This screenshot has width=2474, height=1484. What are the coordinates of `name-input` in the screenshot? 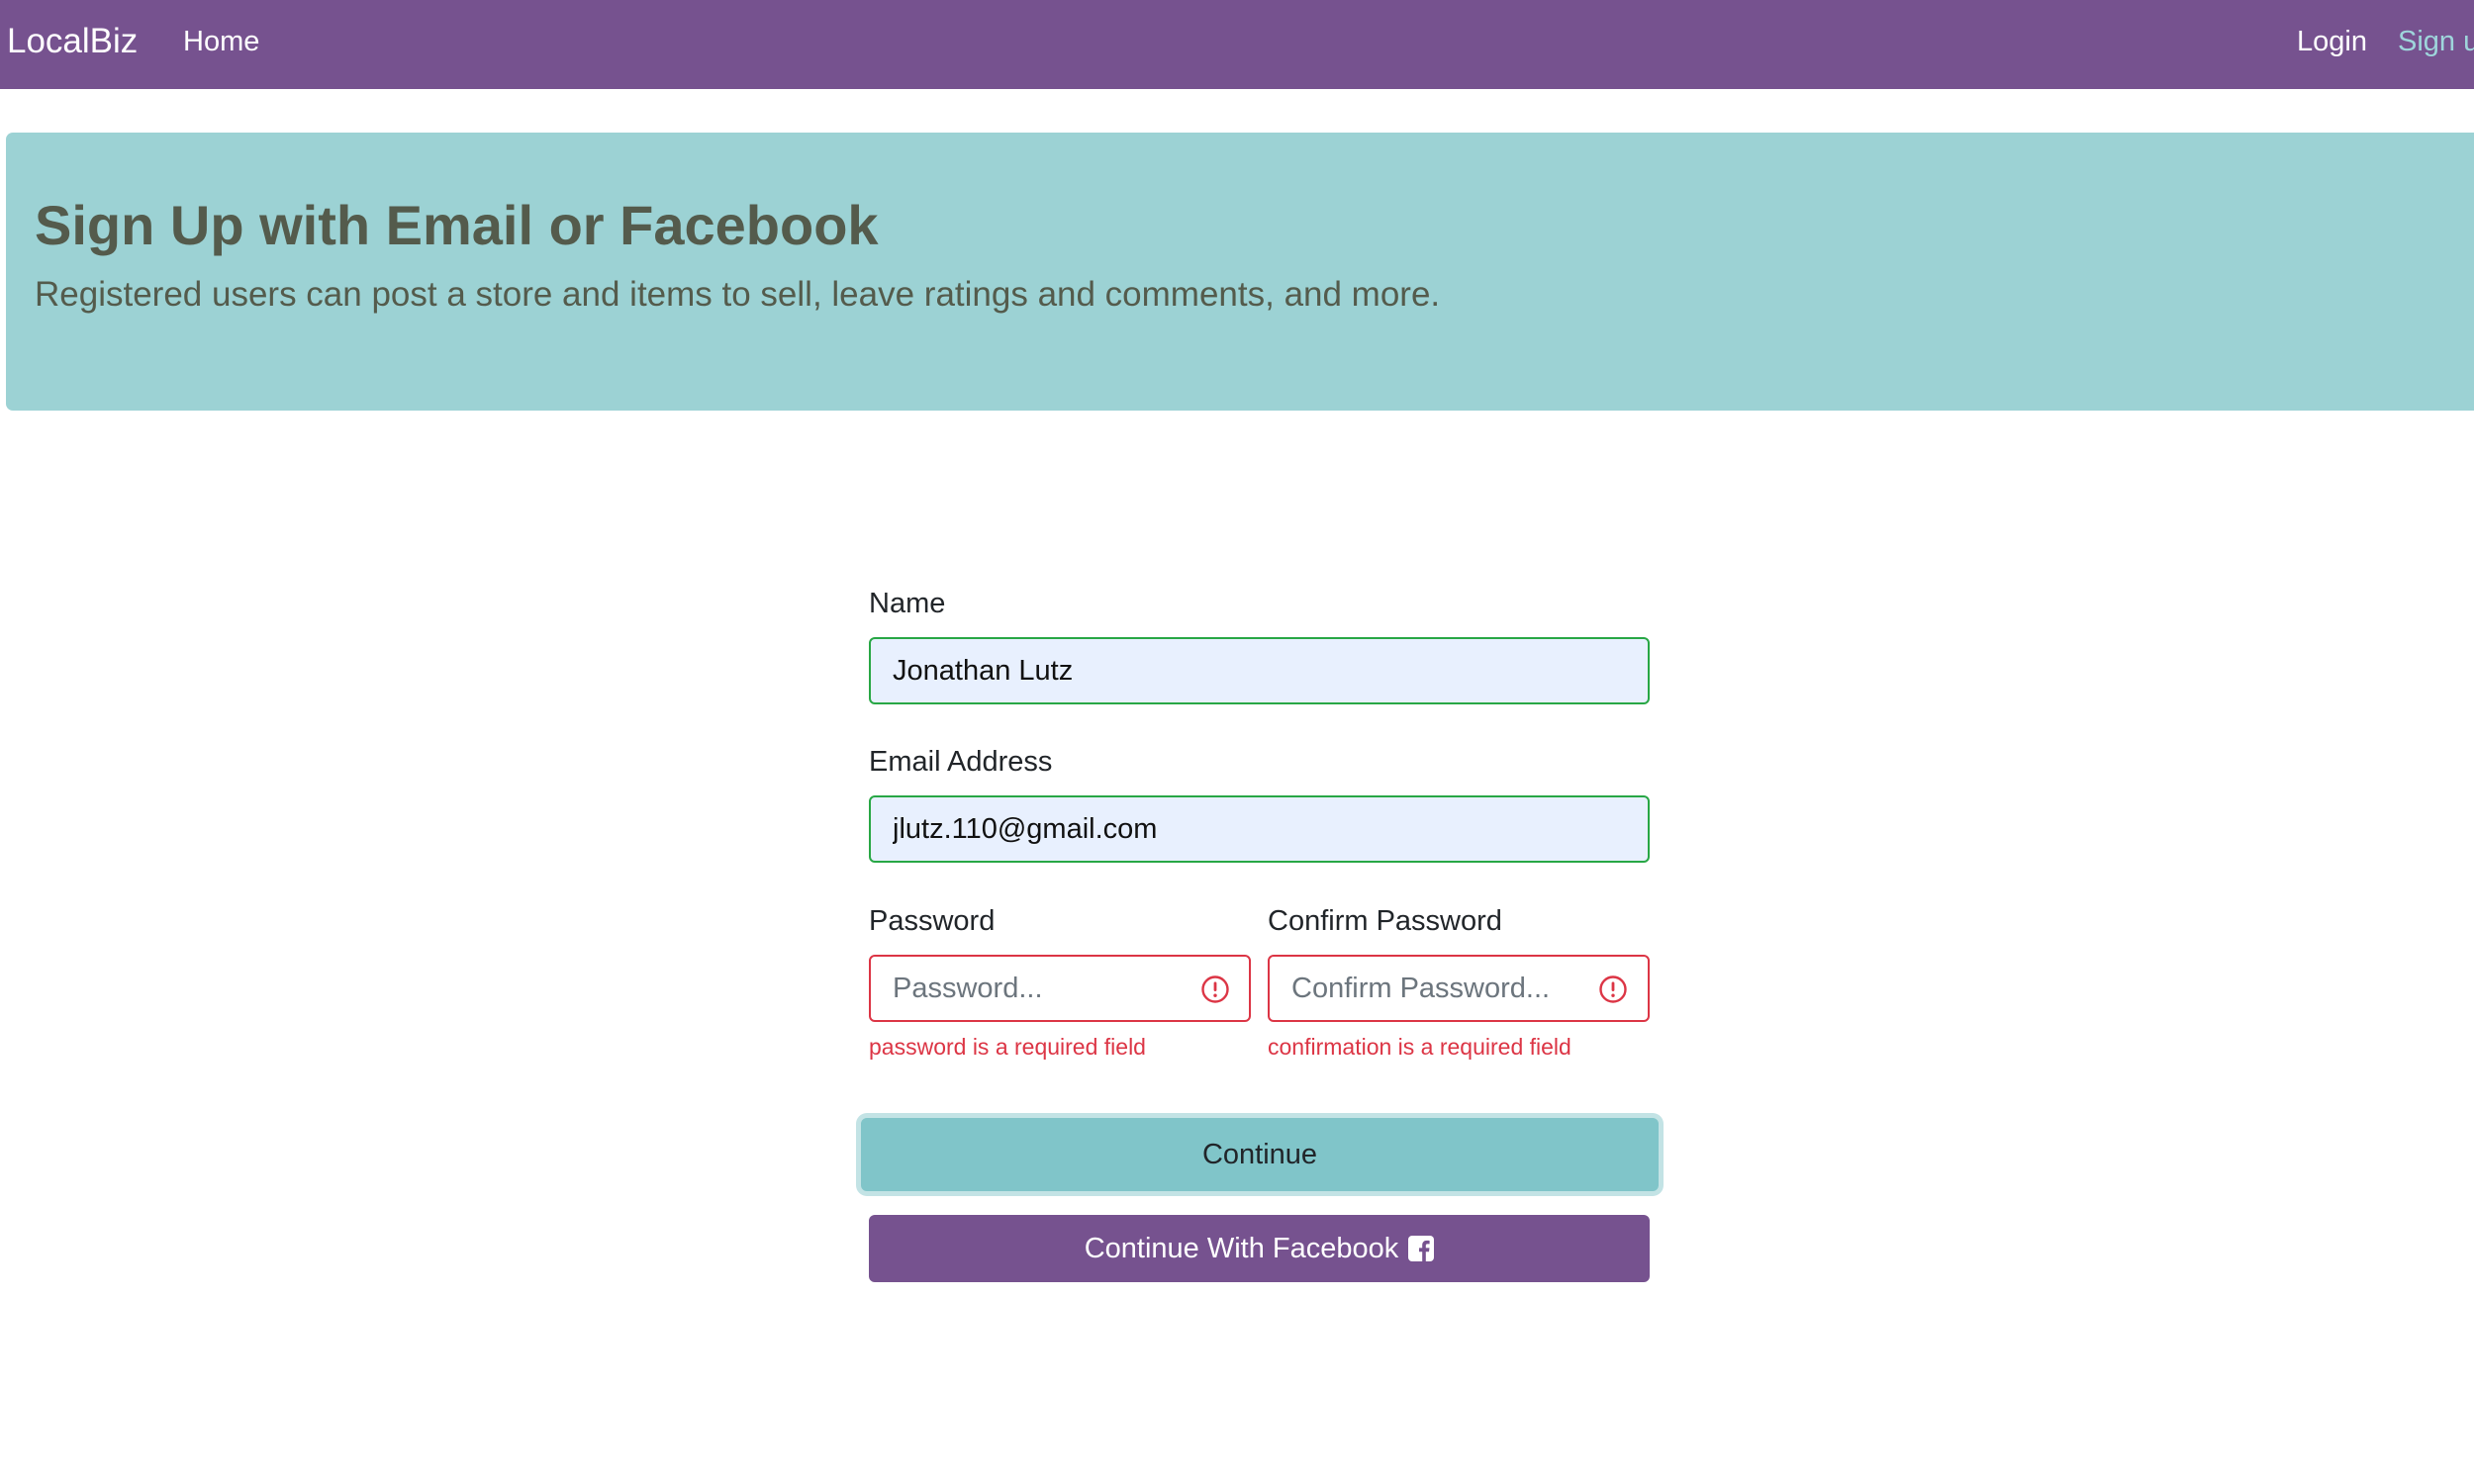 It's located at (1259, 670).